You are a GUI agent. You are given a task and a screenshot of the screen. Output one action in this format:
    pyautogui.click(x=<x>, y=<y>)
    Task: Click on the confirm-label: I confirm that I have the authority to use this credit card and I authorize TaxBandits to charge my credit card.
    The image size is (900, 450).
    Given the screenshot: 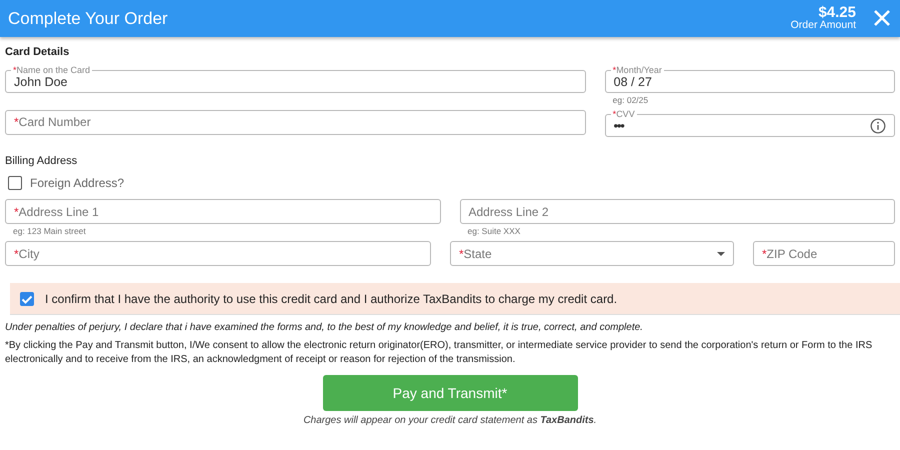 What is the action you would take?
    pyautogui.click(x=331, y=299)
    